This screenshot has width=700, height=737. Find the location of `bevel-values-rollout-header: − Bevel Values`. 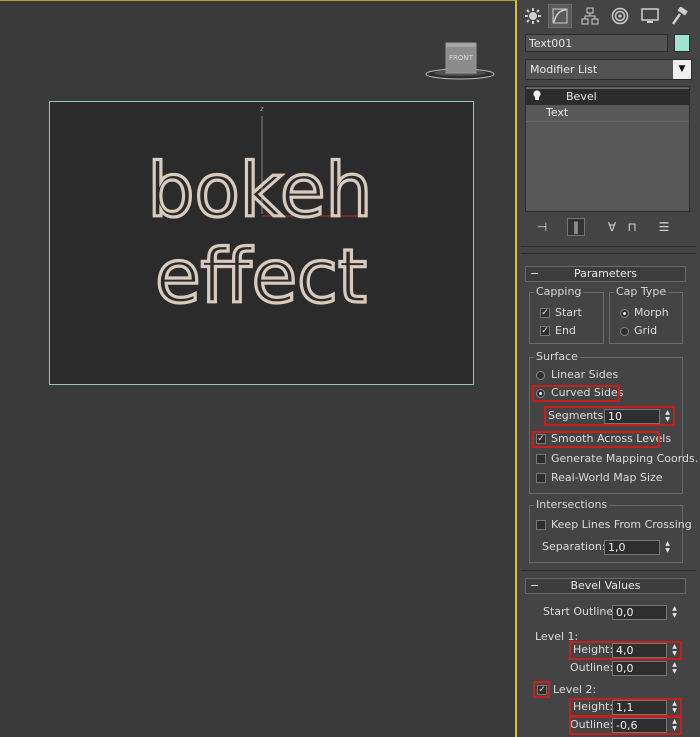

bevel-values-rollout-header: − Bevel Values is located at coordinates (605, 586).